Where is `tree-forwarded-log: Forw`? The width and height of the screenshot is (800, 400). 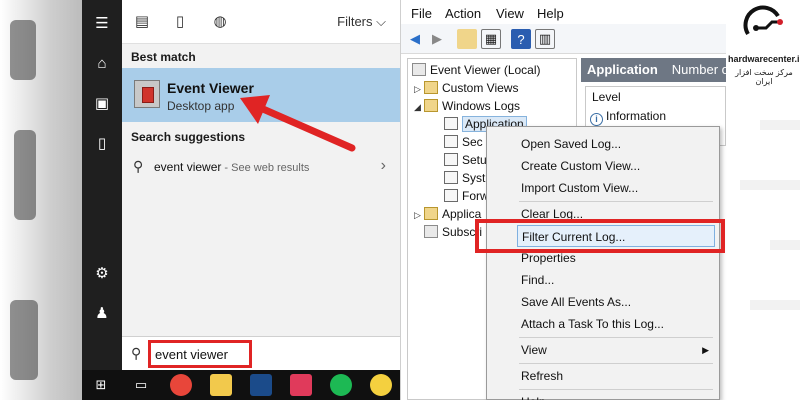
tree-forwarded-log: Forw is located at coordinates (466, 198).